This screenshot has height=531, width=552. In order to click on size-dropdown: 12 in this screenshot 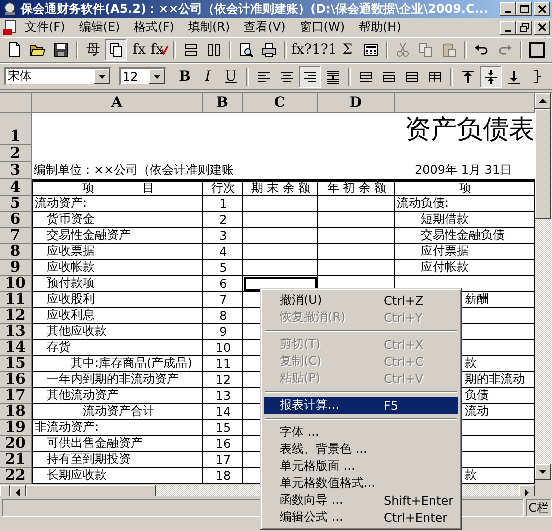, I will do `click(143, 76)`.